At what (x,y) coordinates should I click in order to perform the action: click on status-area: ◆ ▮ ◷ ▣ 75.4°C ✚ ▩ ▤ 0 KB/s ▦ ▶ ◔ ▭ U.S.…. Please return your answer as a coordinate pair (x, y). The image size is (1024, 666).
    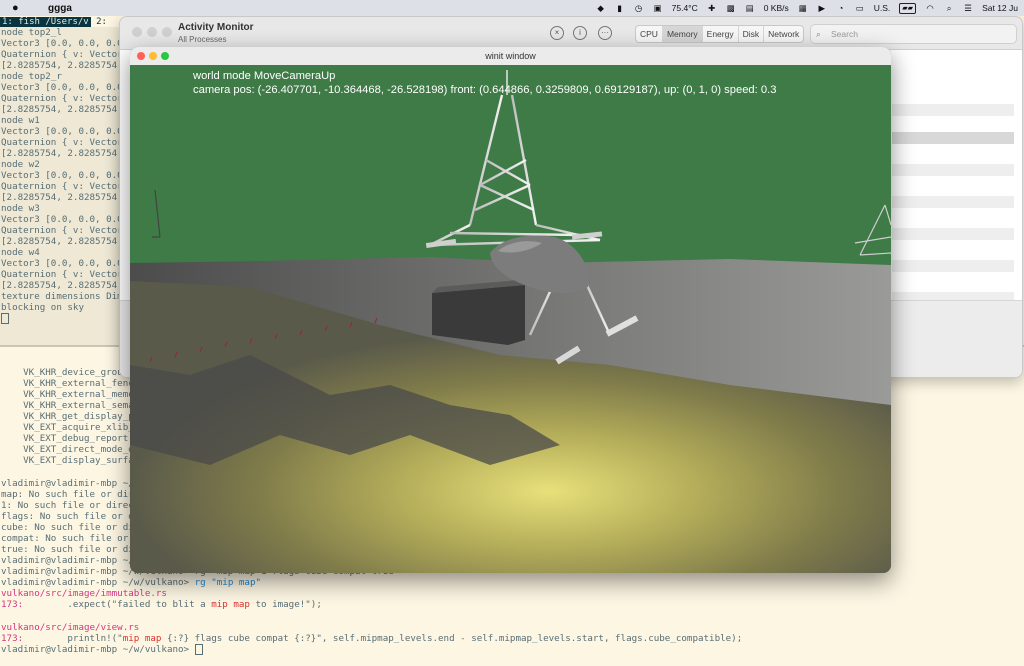
    Looking at the image, I should click on (807, 8).